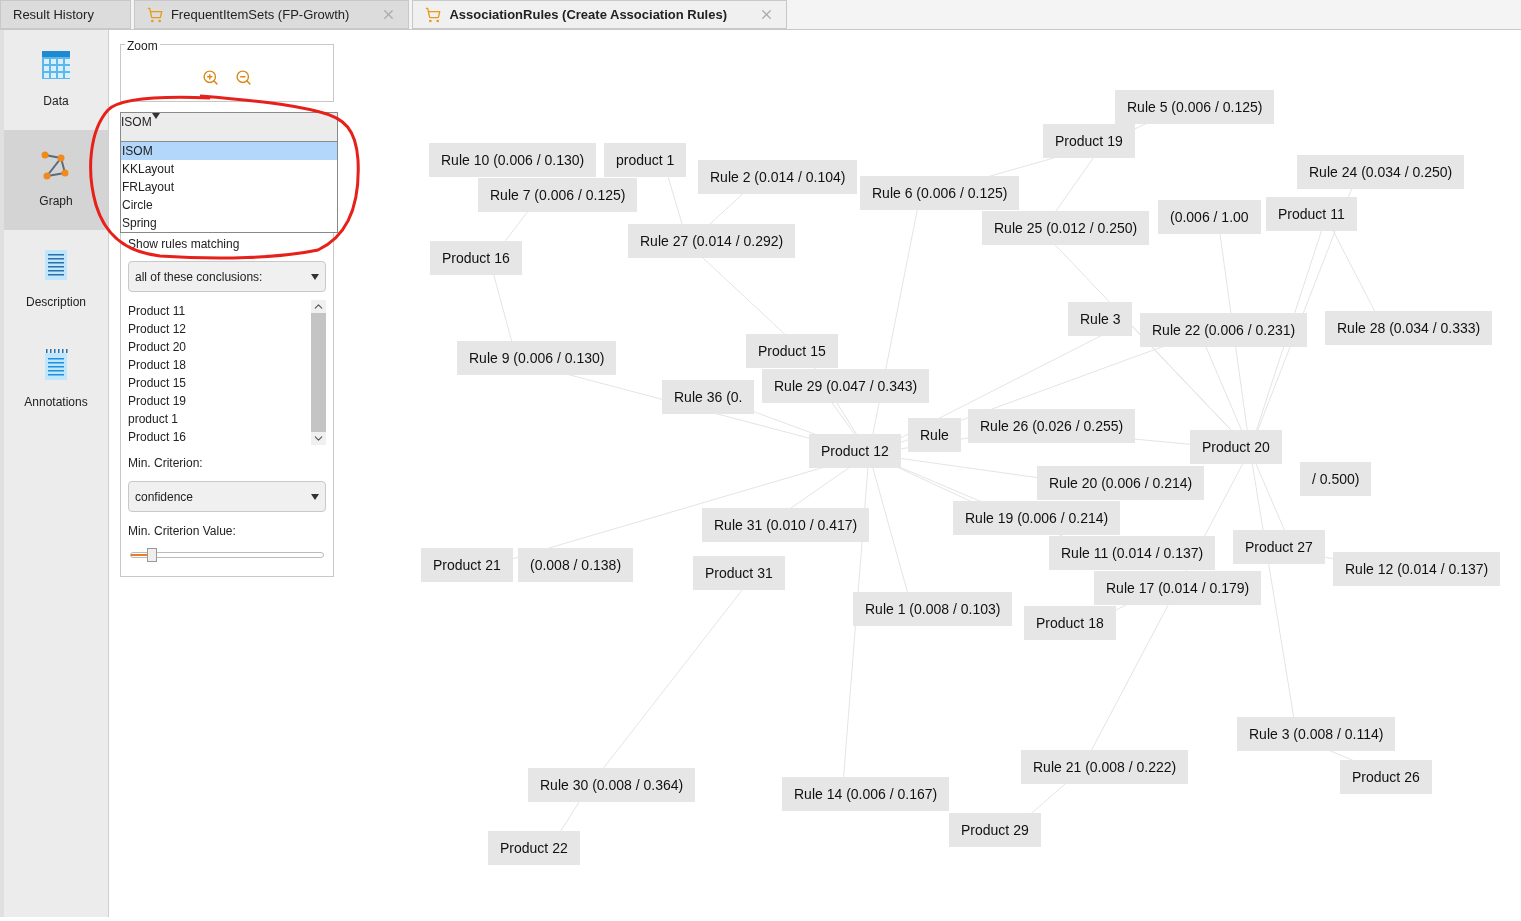 This screenshot has width=1521, height=921. Describe the element at coordinates (56, 365) in the screenshot. I see `notepad-icon` at that location.